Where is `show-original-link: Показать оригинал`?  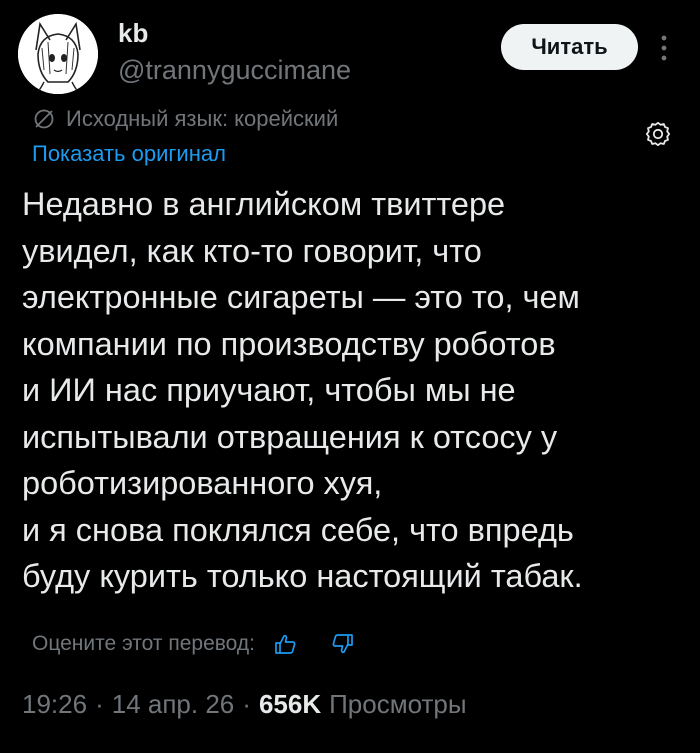 show-original-link: Показать оригинал is located at coordinates (129, 154).